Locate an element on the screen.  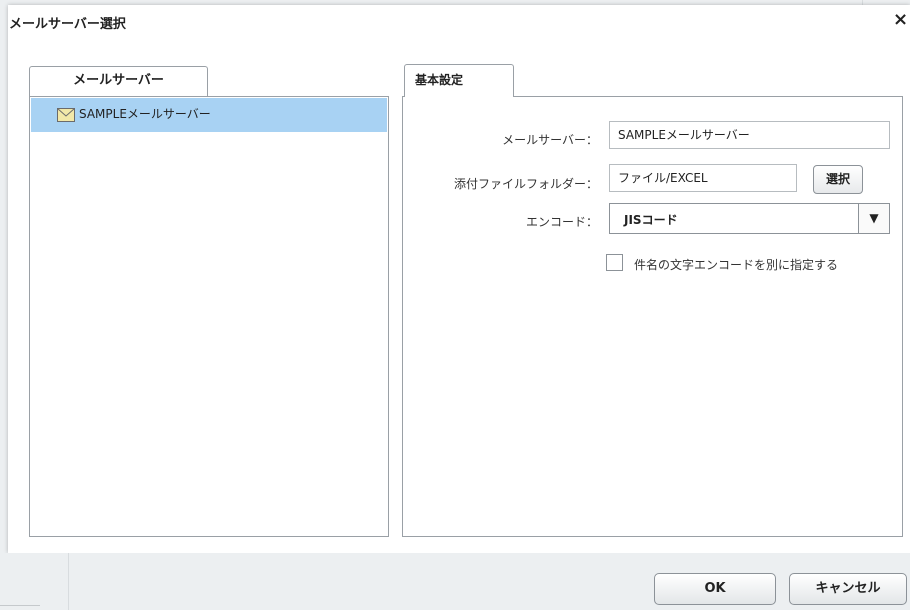
mail-icon is located at coordinates (66, 115).